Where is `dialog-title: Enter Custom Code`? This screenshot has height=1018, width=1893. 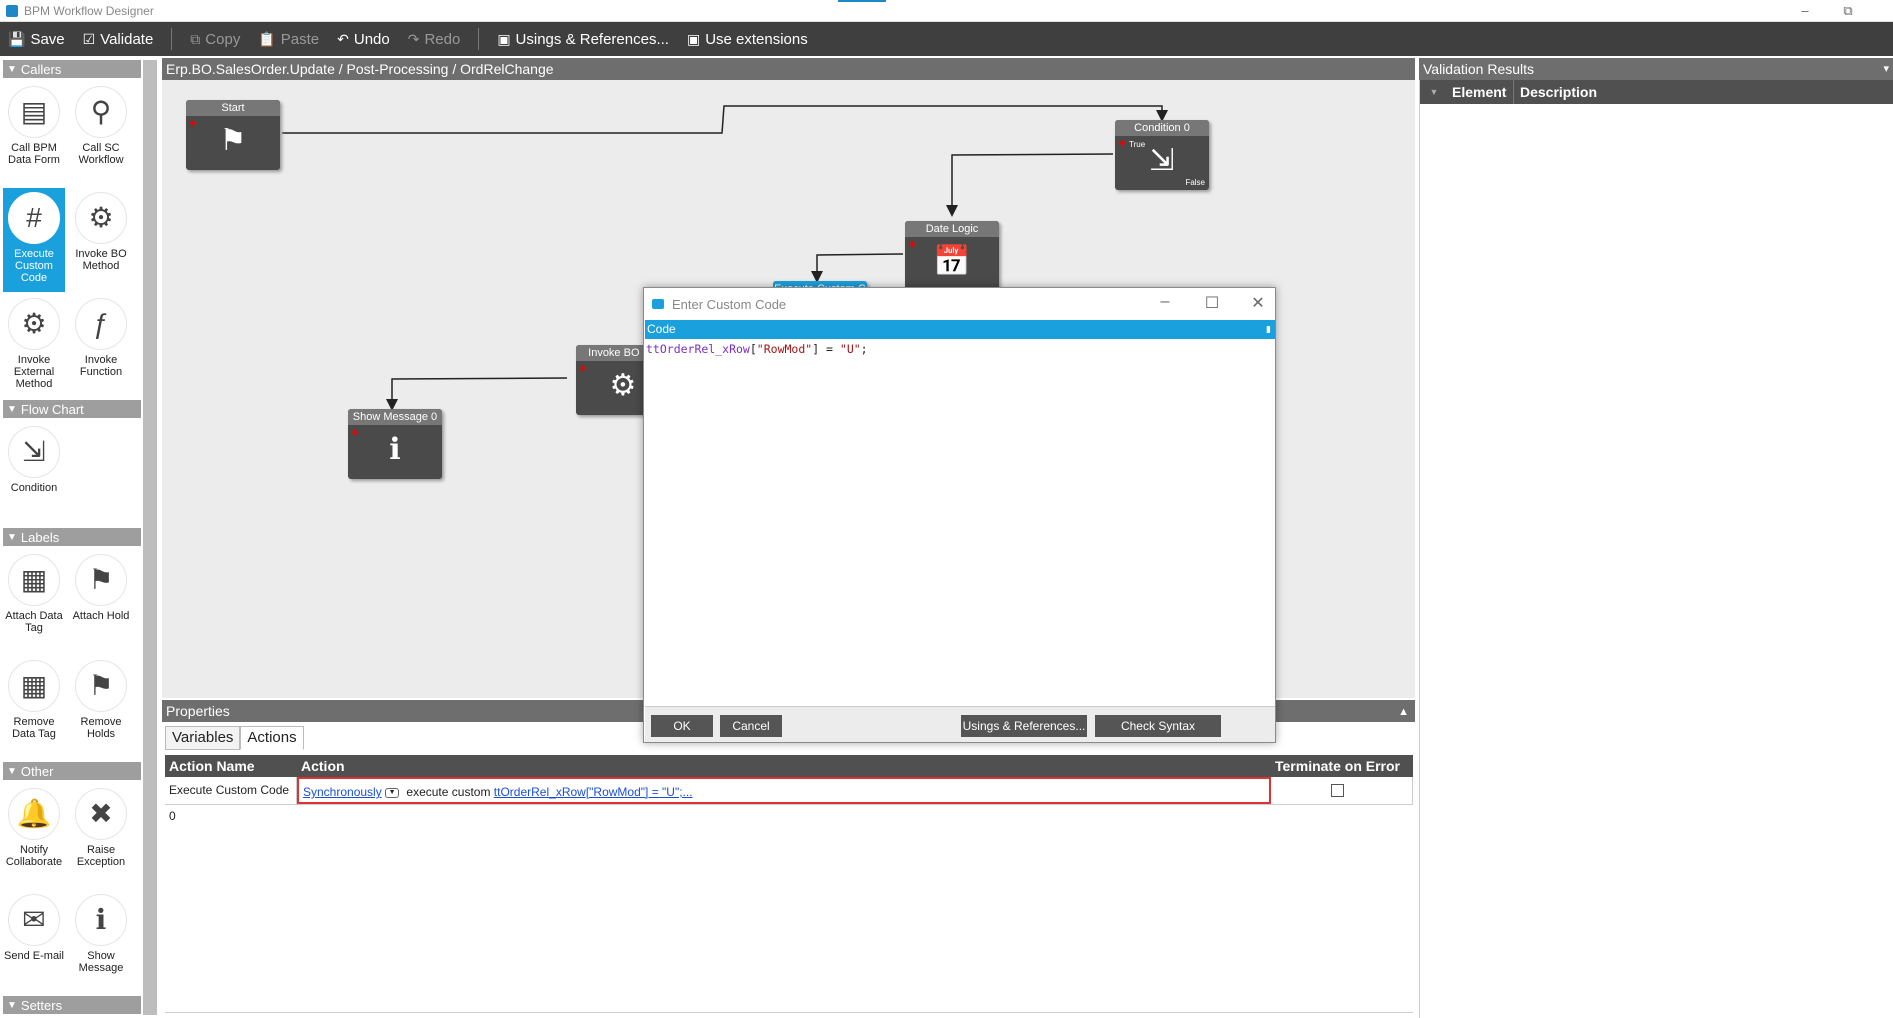 dialog-title: Enter Custom Code is located at coordinates (729, 304).